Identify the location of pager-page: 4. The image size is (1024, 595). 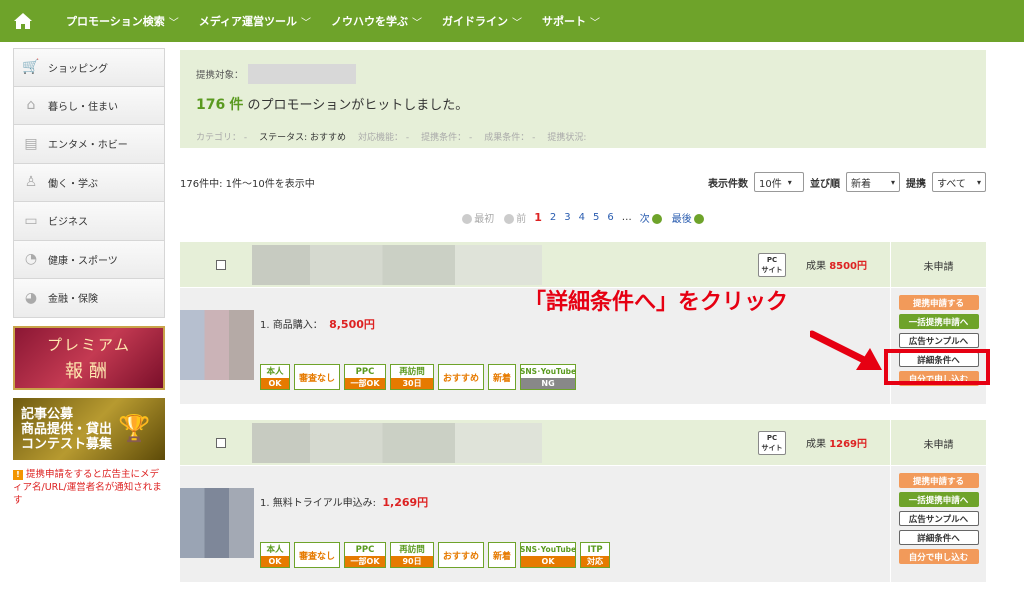
(582, 217).